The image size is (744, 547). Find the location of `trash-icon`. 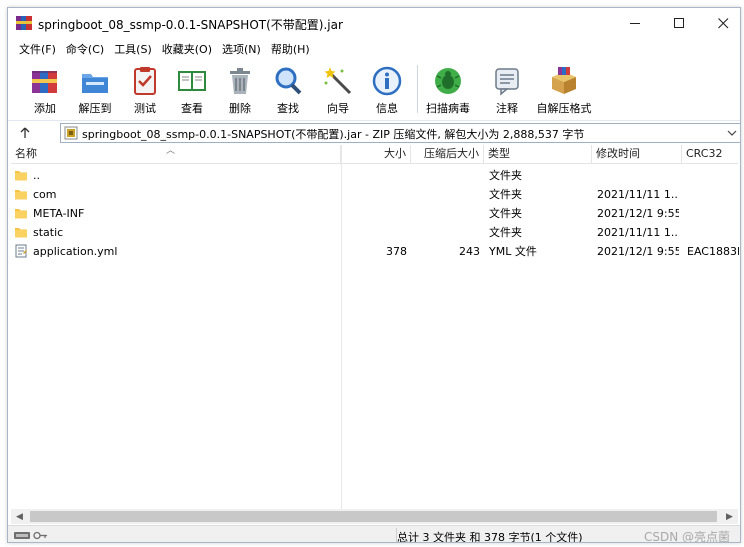

trash-icon is located at coordinates (240, 81).